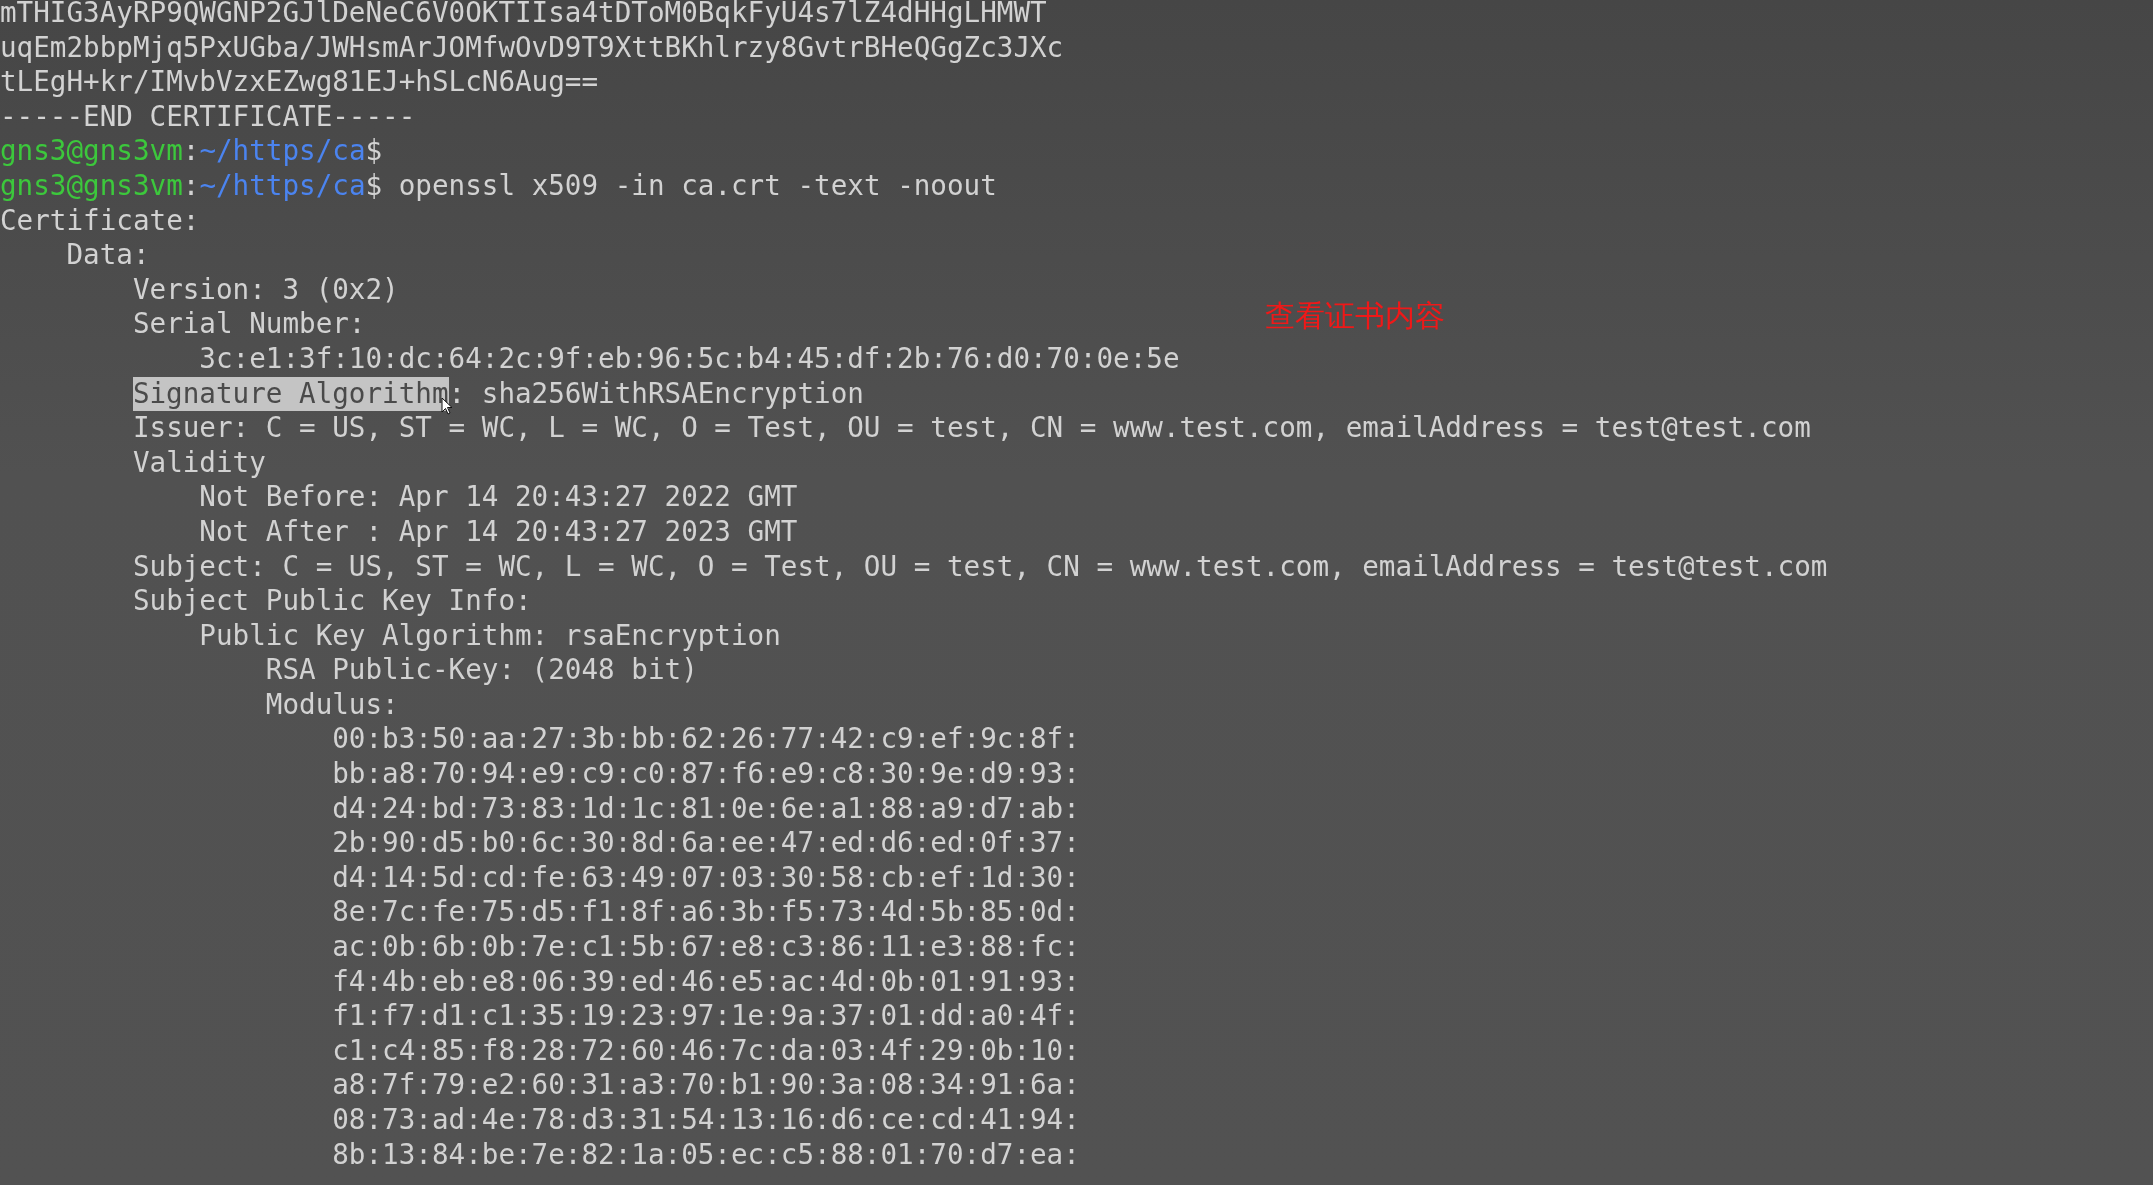 The width and height of the screenshot is (2153, 1185). I want to click on terminal-text: 3c:e1:3f:10:dc:64:2c:9f:eb:96:5c:b4:45:df:2b:76:d0:70:0e:5e, so click(689, 359).